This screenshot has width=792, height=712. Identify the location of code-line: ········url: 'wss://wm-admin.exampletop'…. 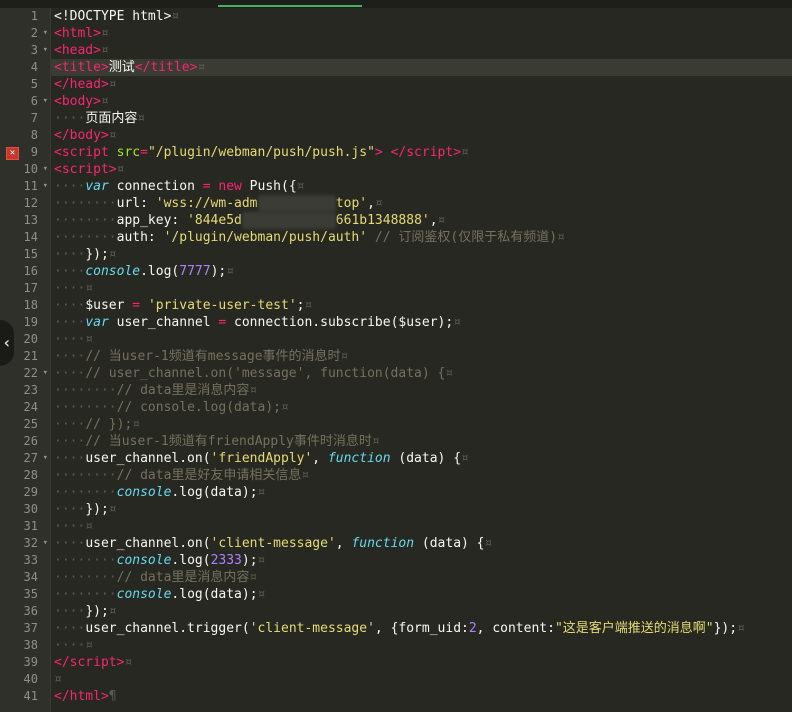
(421, 203).